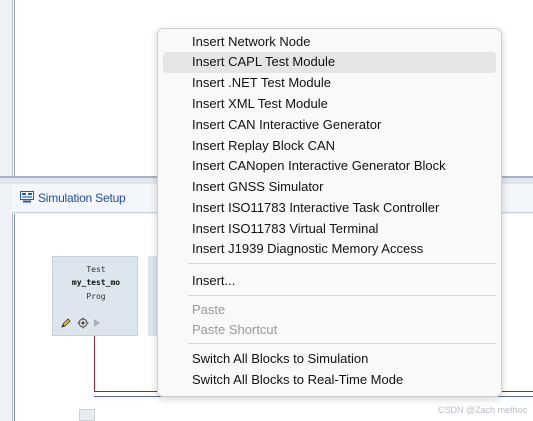  Describe the element at coordinates (308, 248) in the screenshot. I see `menu-item-label: Insert J1939 Diagnostic Memory Access` at that location.